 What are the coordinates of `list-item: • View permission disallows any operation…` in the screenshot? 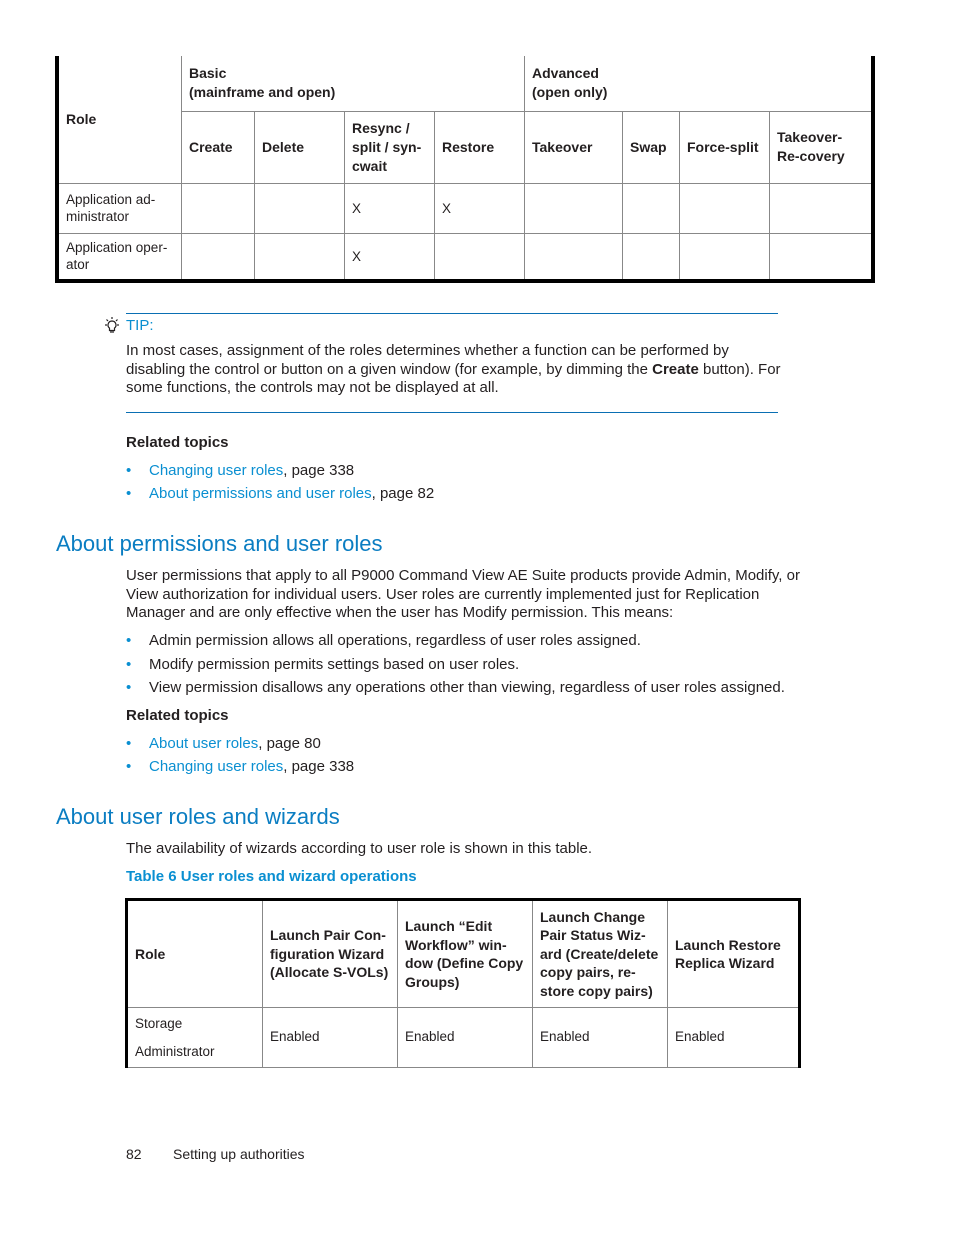 It's located at (455, 687).